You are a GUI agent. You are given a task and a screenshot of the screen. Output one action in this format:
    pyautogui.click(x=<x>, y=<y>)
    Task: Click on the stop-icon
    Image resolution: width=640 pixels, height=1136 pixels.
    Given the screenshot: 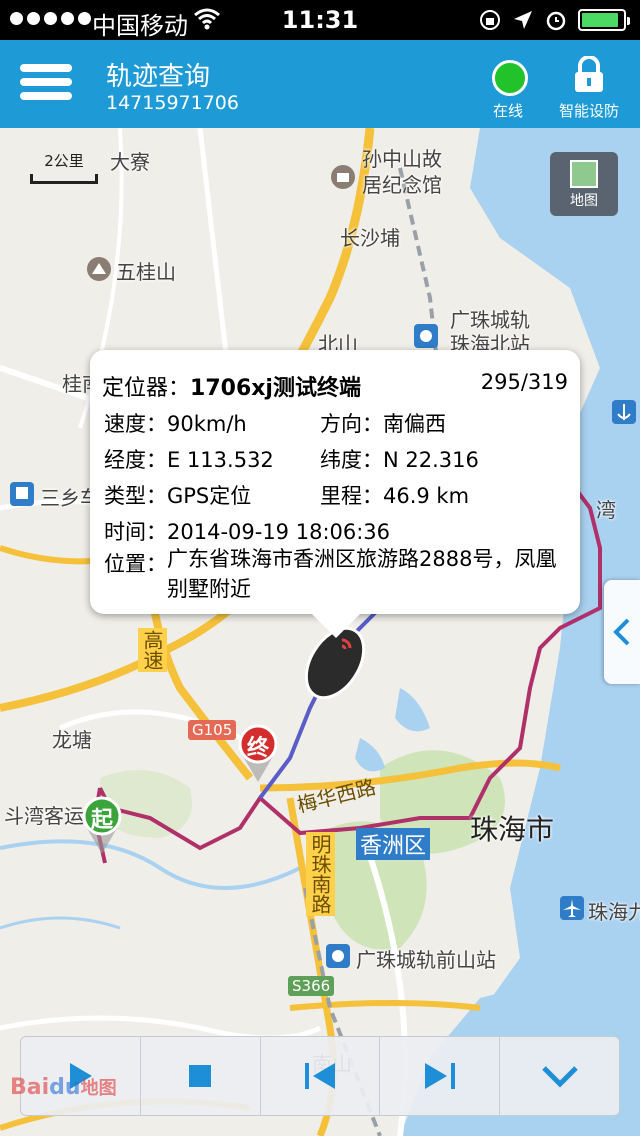 What is the action you would take?
    pyautogui.click(x=200, y=1076)
    